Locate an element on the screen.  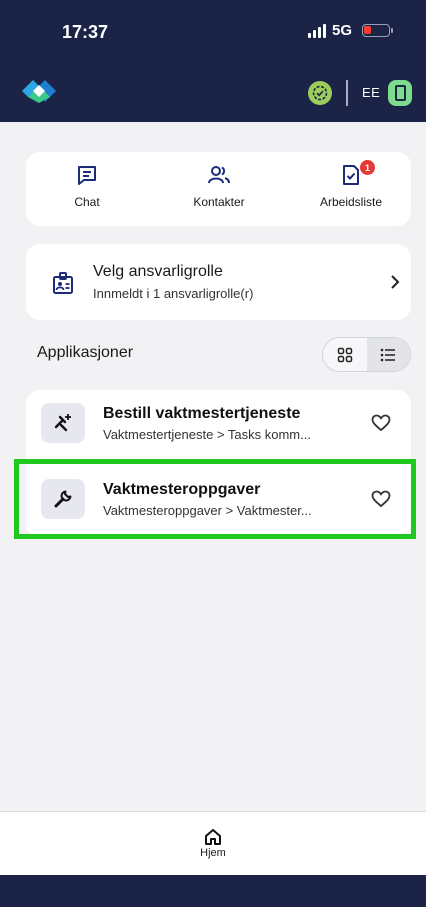
view-toggle is located at coordinates (366, 354).